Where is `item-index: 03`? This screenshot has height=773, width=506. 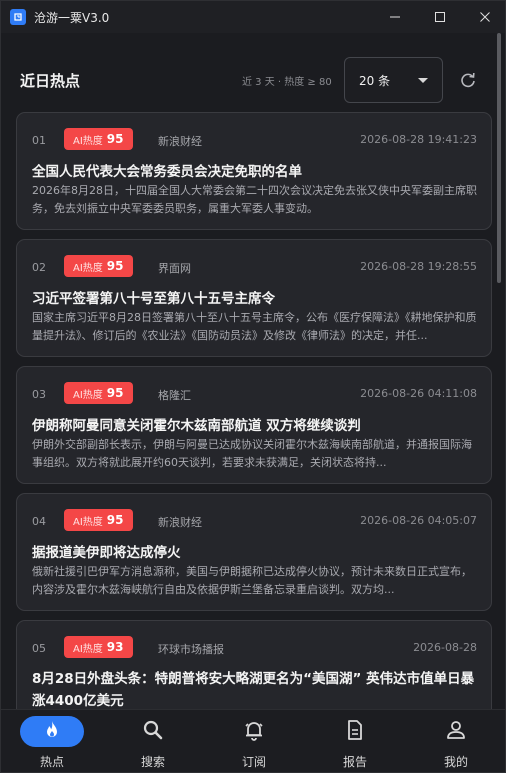
item-index: 03 is located at coordinates (39, 394).